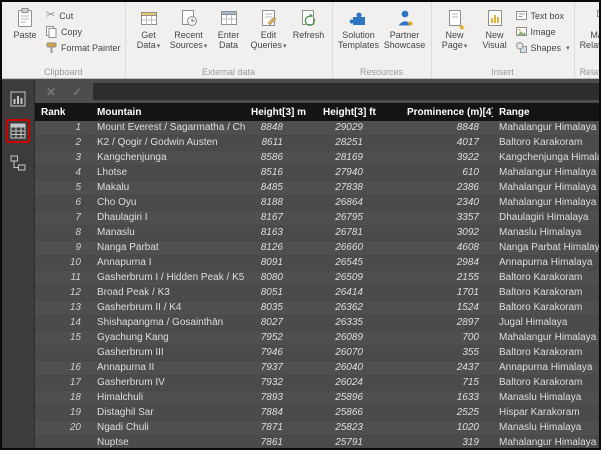  Describe the element at coordinates (359, 413) in the screenshot. I see `cell: 25866` at that location.